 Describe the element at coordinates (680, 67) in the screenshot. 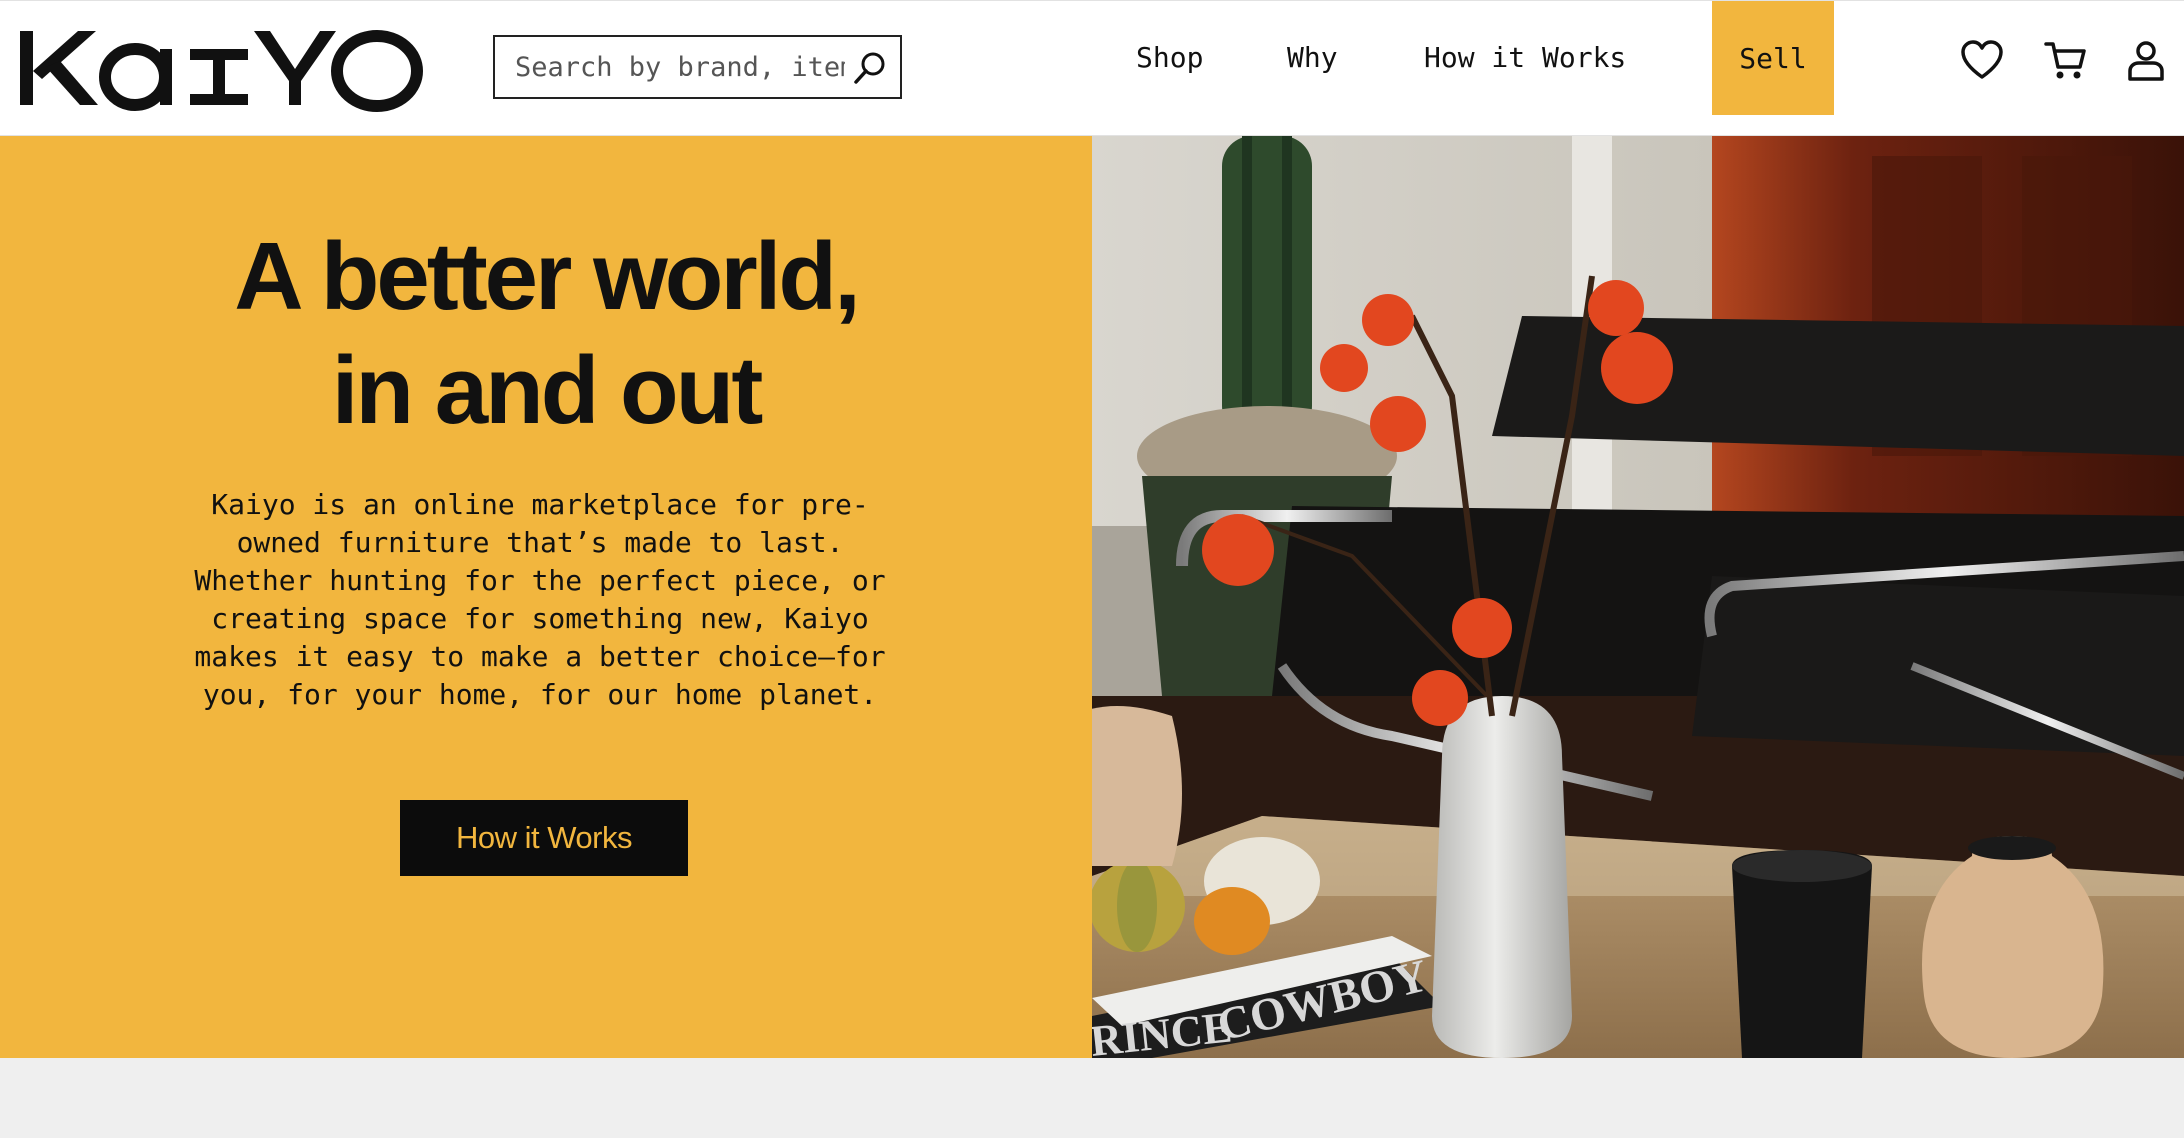

I see `search-input` at that location.